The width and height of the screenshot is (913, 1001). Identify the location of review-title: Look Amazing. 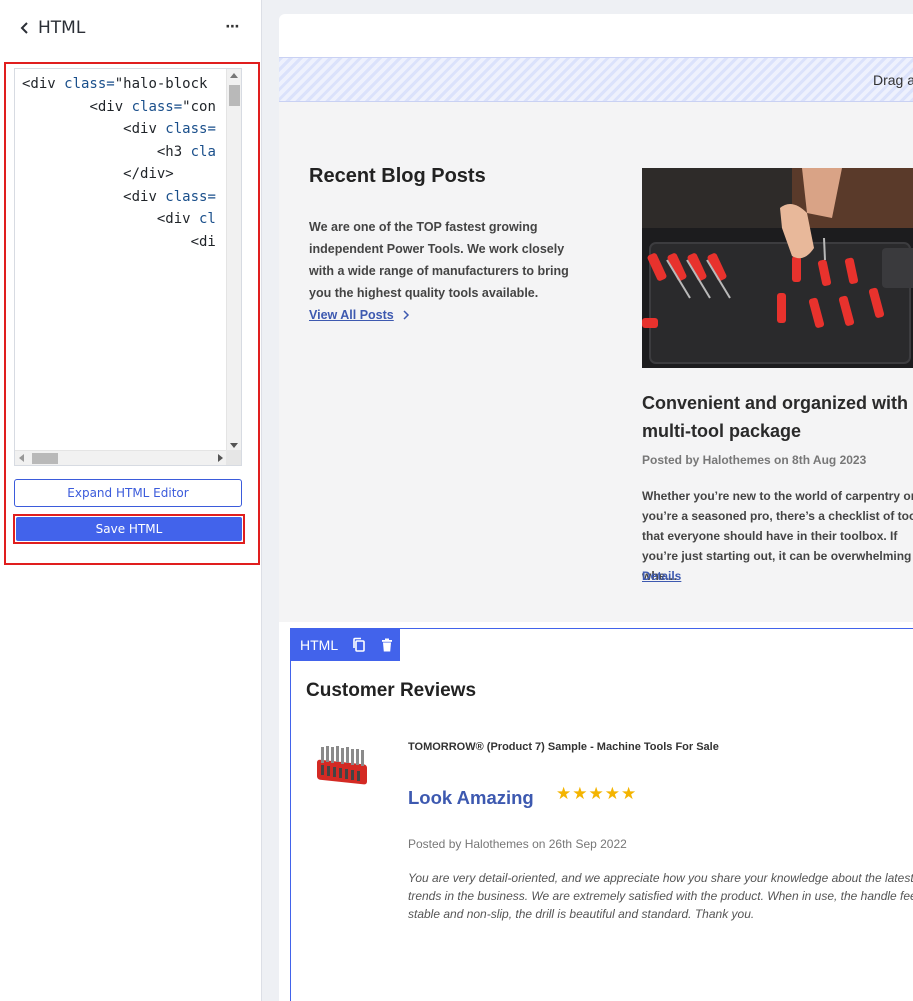
(471, 797).